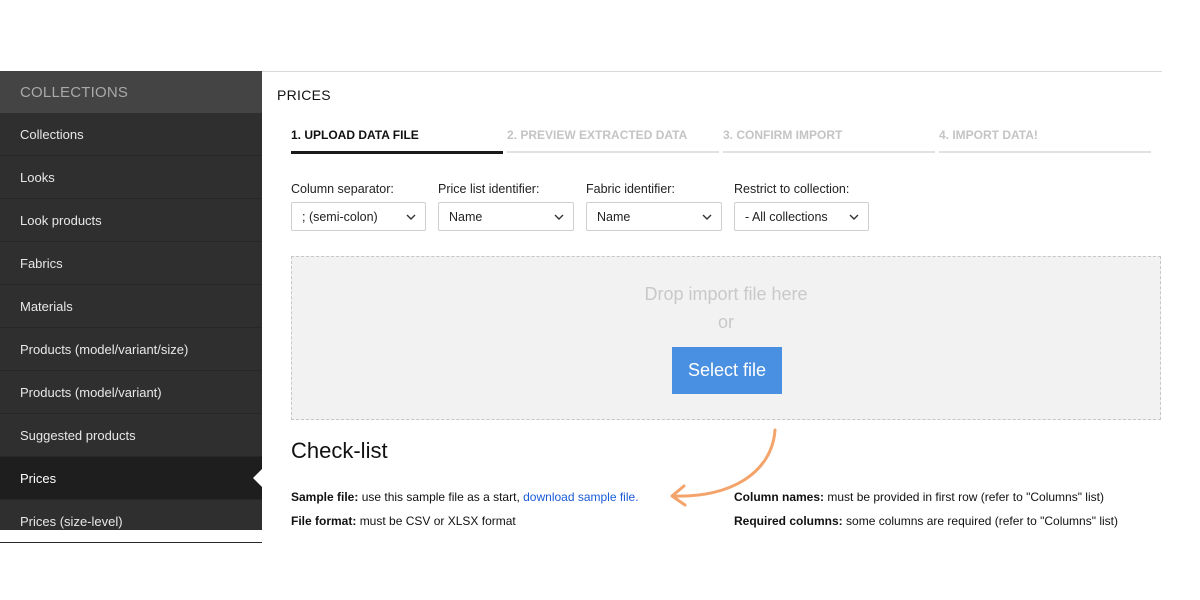 This screenshot has height=600, width=1200. What do you see at coordinates (37, 177) in the screenshot?
I see `sidebar-item-label: Looks` at bounding box center [37, 177].